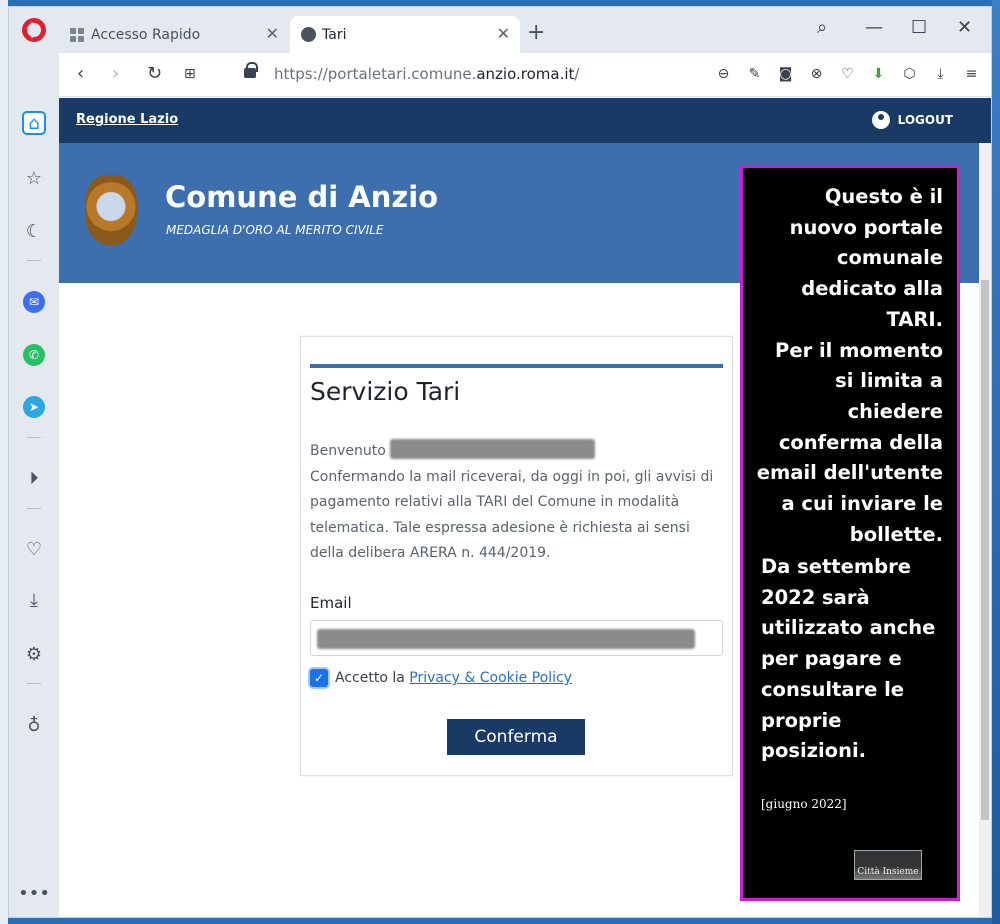 This screenshot has width=1000, height=924. What do you see at coordinates (985, 550) in the screenshot?
I see `scroll-thumb` at bounding box center [985, 550].